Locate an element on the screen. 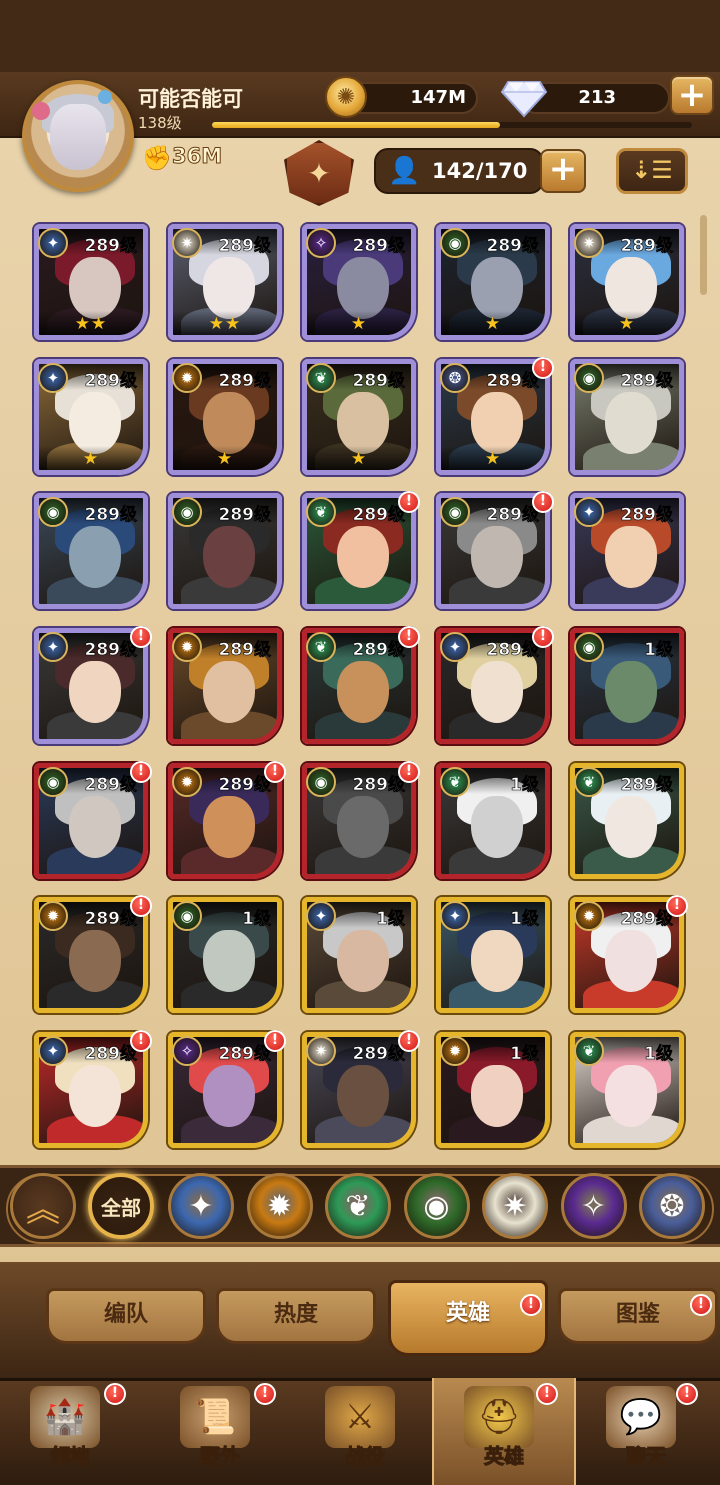  filter-celestial-icon: ✷ is located at coordinates (515, 1206).